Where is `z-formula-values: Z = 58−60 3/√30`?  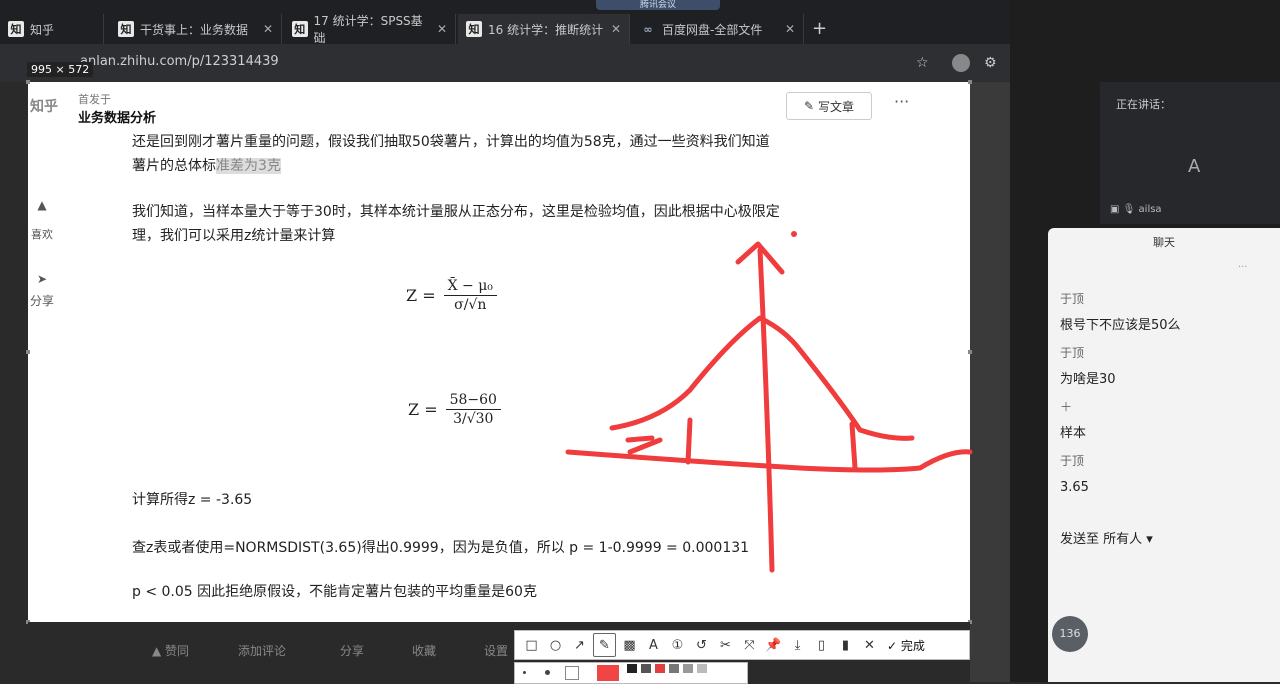
z-formula-values: Z = 58−60 3/√30 is located at coordinates (454, 409).